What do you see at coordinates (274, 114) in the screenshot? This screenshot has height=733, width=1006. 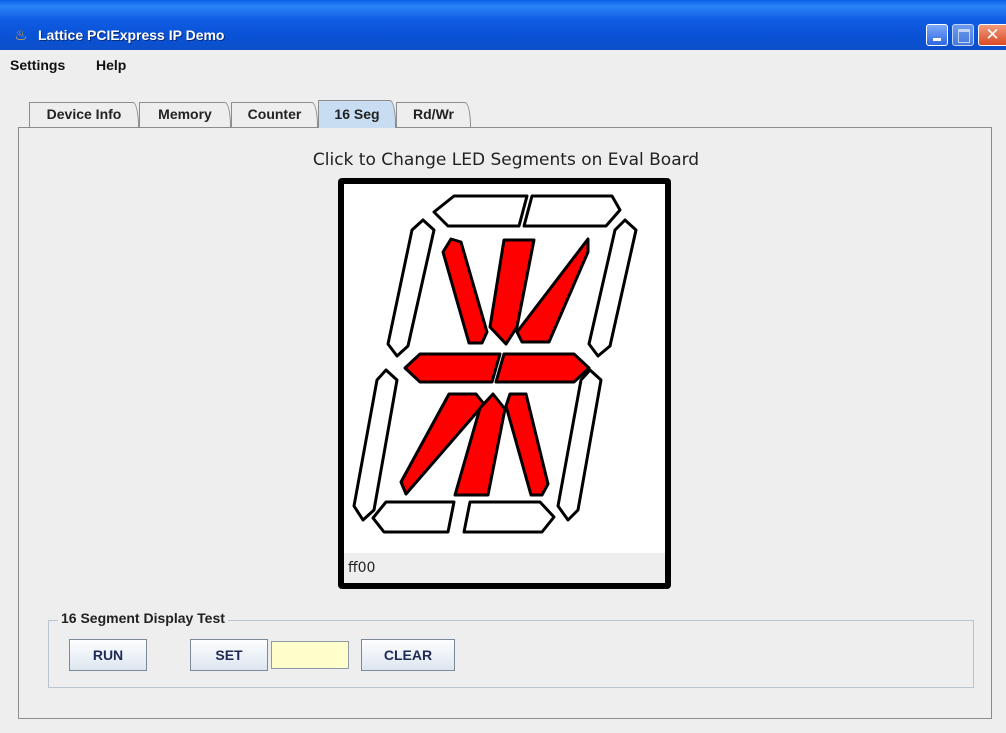 I see `tab-counter: Counter` at bounding box center [274, 114].